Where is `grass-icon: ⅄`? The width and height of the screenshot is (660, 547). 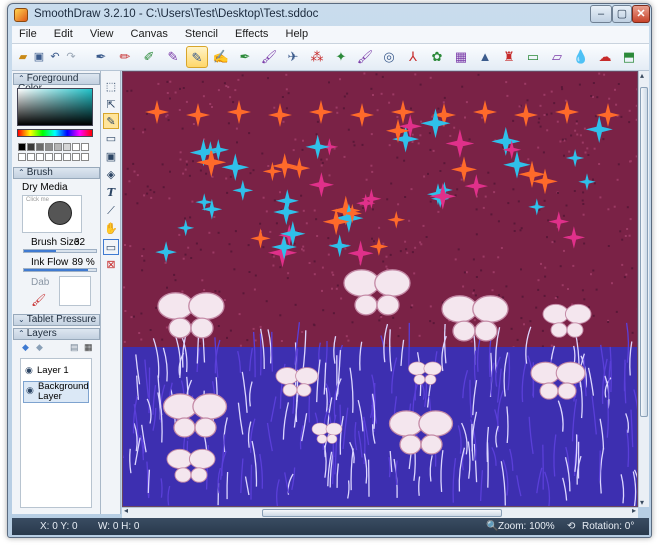
grass-icon: ⅄ is located at coordinates (413, 57).